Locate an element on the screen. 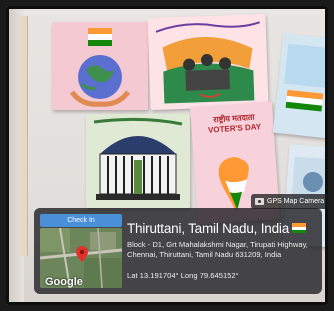 This screenshot has width=334, height=311. location-title: Thiruttani, Tamil Nadu, India is located at coordinates (217, 228).